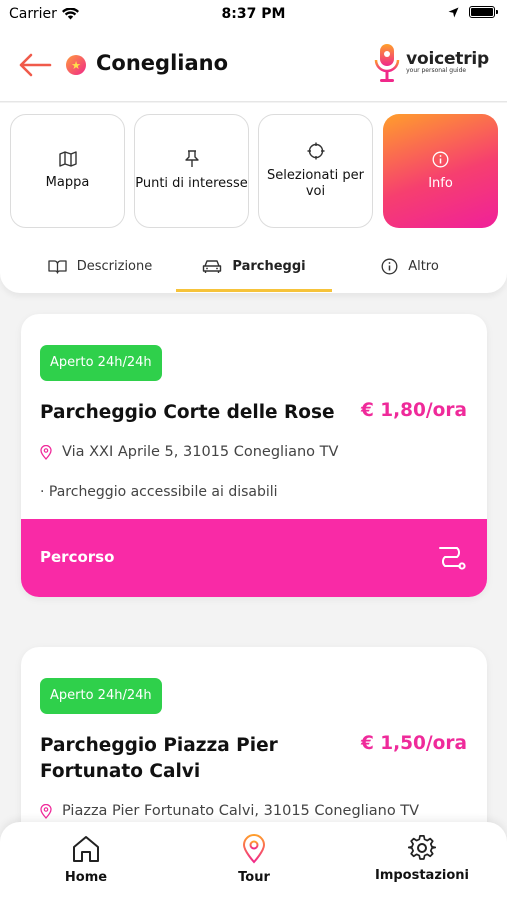 This screenshot has height=900, width=507. What do you see at coordinates (447, 59) in the screenshot?
I see `logo-name: voicetrip` at bounding box center [447, 59].